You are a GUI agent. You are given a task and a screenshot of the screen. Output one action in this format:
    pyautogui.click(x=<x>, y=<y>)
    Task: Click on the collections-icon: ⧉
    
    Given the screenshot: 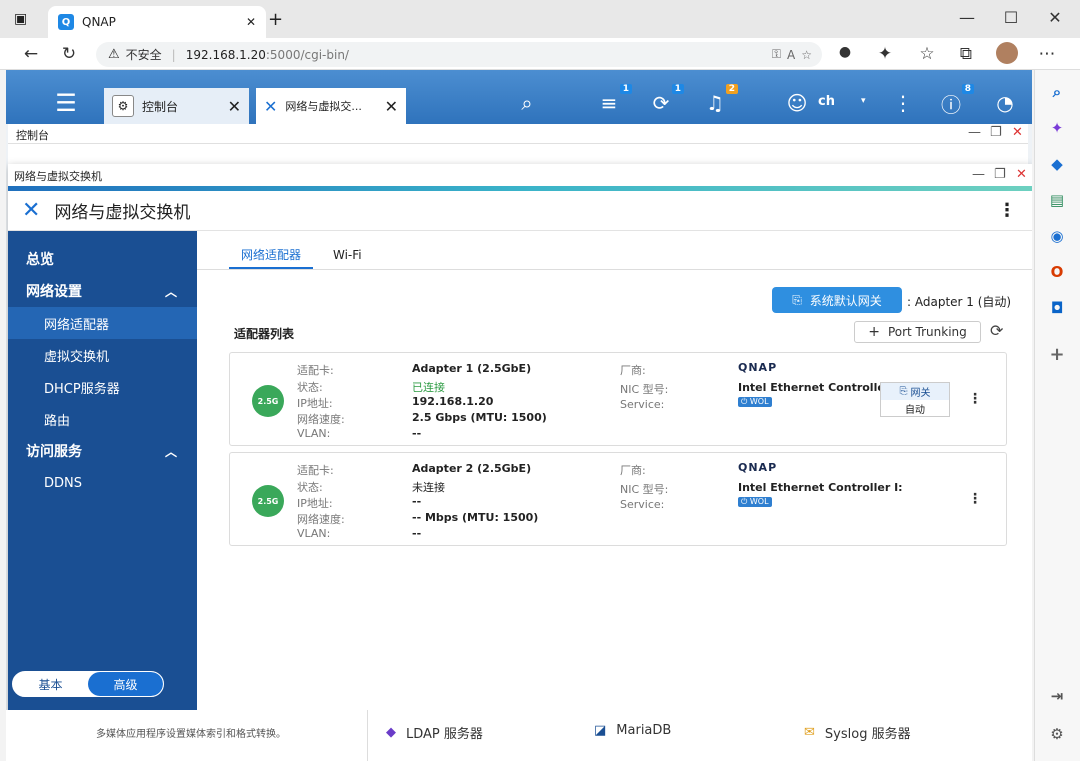 What is the action you would take?
    pyautogui.click(x=966, y=54)
    